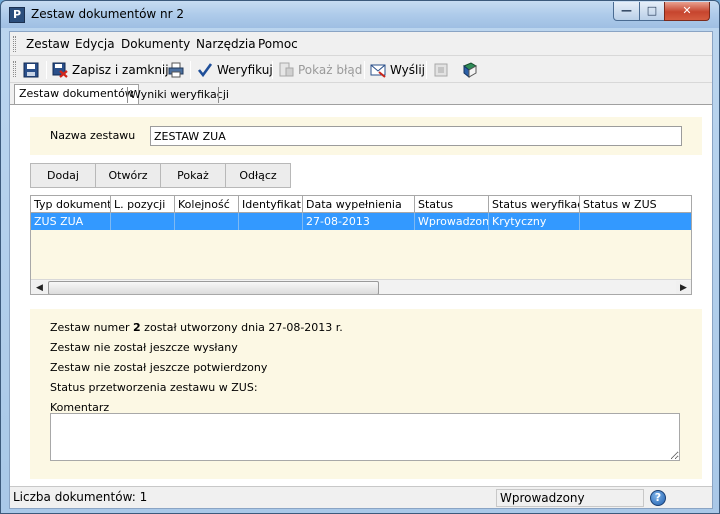  I want to click on column-header: Kolejność, so click(207, 204).